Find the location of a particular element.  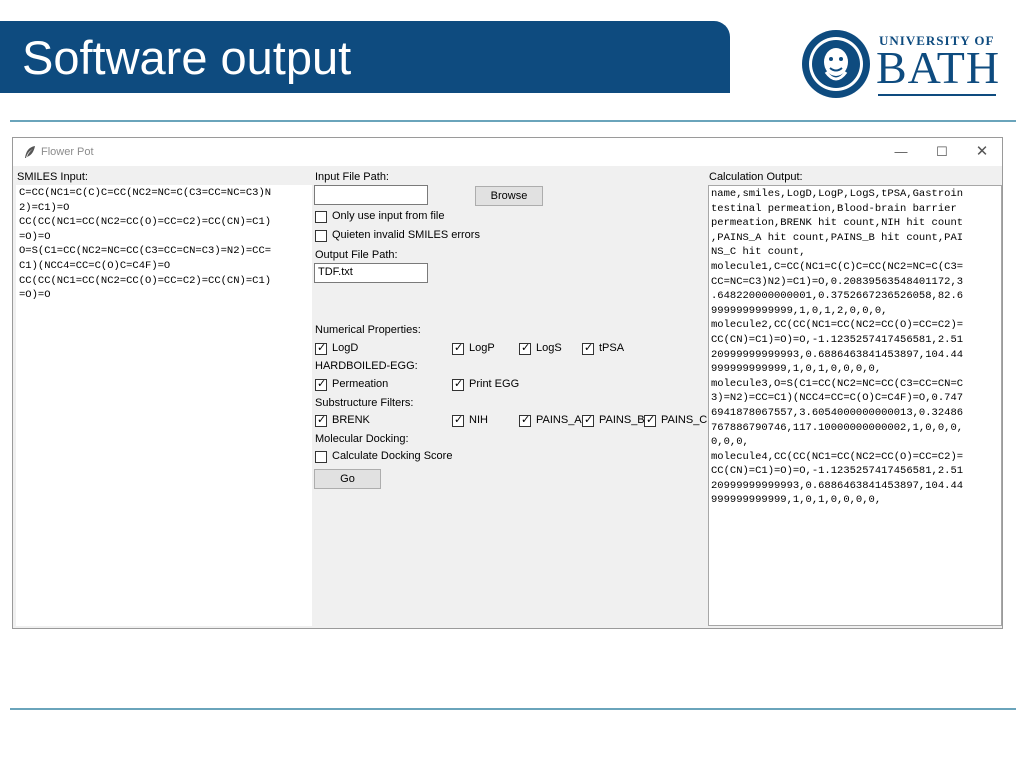

print-egg-checkbox: ✓ is located at coordinates (458, 384).